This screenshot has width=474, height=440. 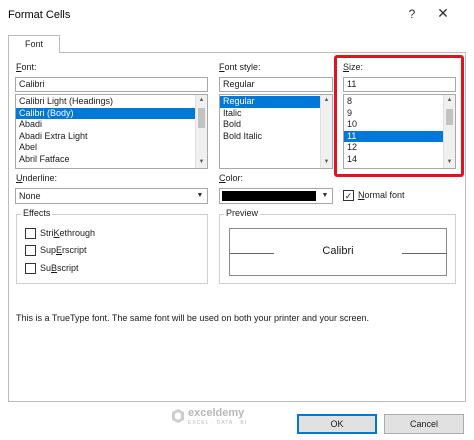 What do you see at coordinates (47, 233) in the screenshot?
I see `strikethrough-label-before: Stri` at bounding box center [47, 233].